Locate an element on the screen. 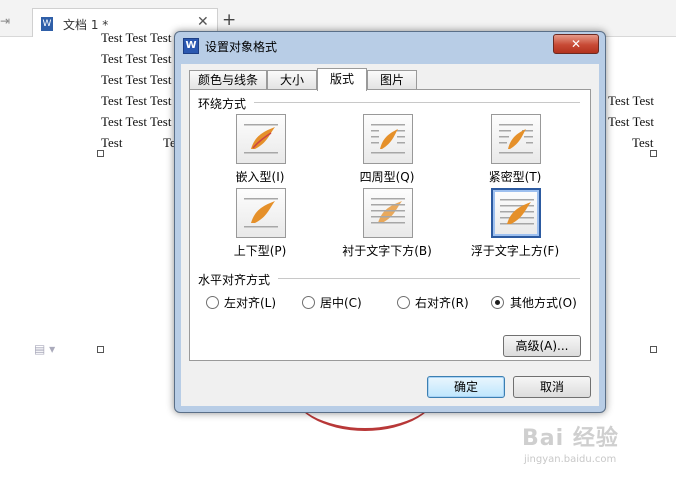 This screenshot has height=494, width=676. ok-button: 确定 is located at coordinates (466, 387).